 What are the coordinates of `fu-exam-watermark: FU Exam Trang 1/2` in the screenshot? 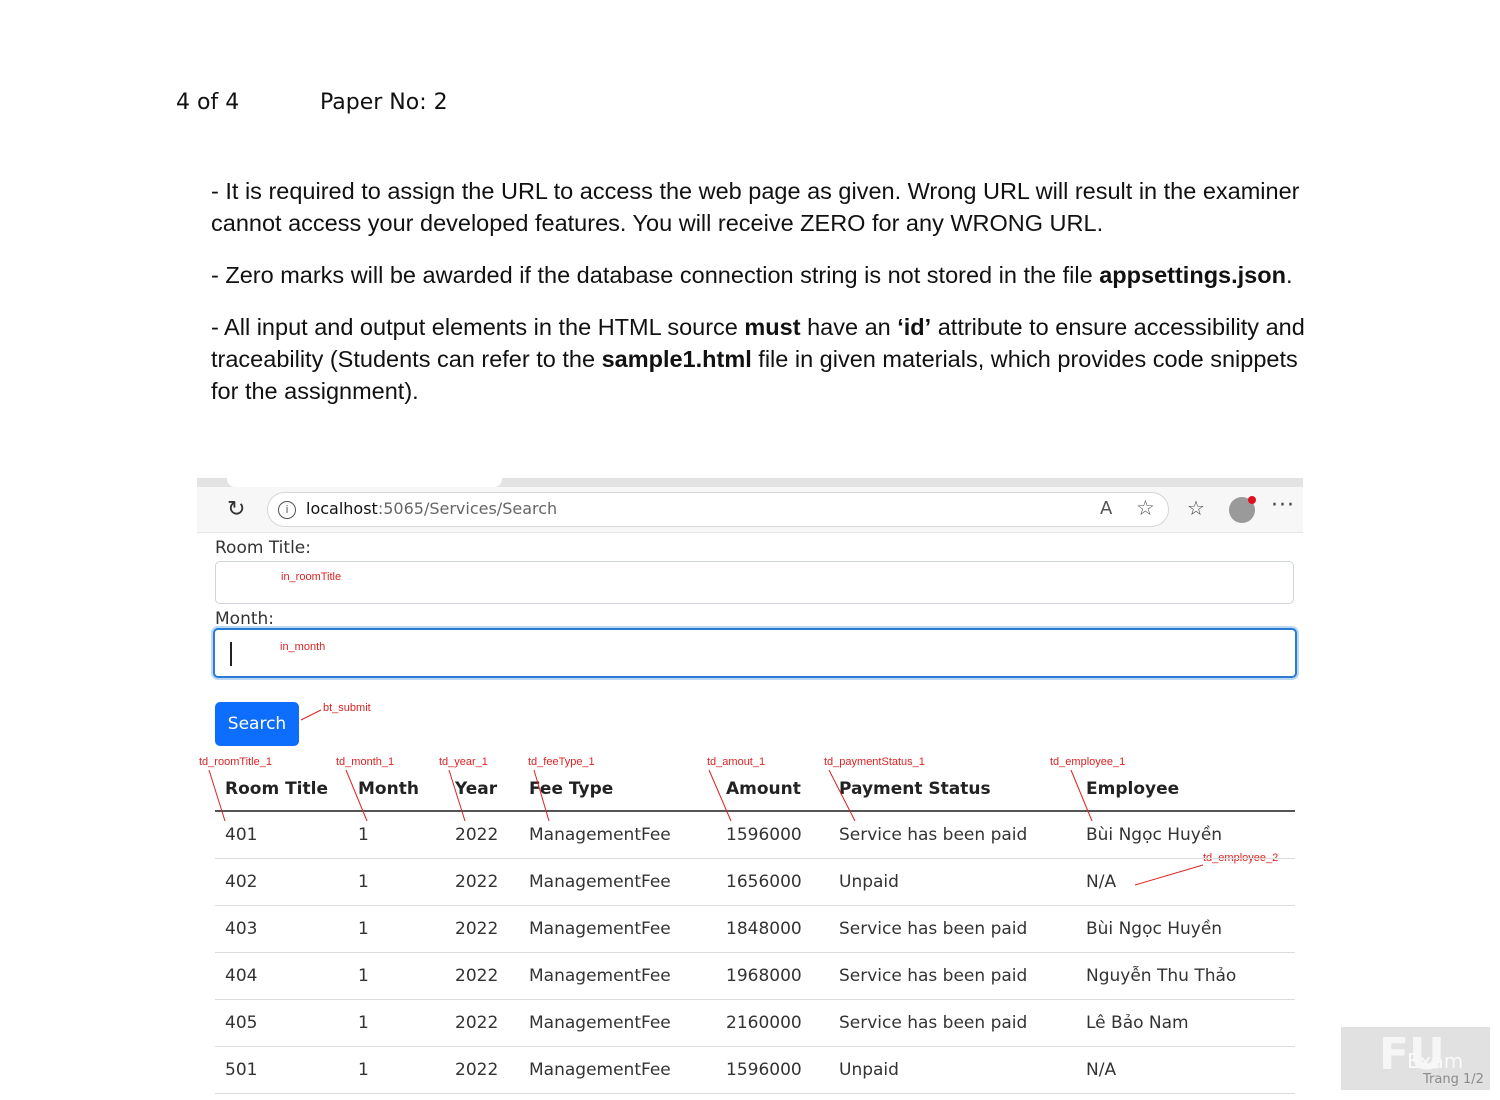 It's located at (1415, 1058).